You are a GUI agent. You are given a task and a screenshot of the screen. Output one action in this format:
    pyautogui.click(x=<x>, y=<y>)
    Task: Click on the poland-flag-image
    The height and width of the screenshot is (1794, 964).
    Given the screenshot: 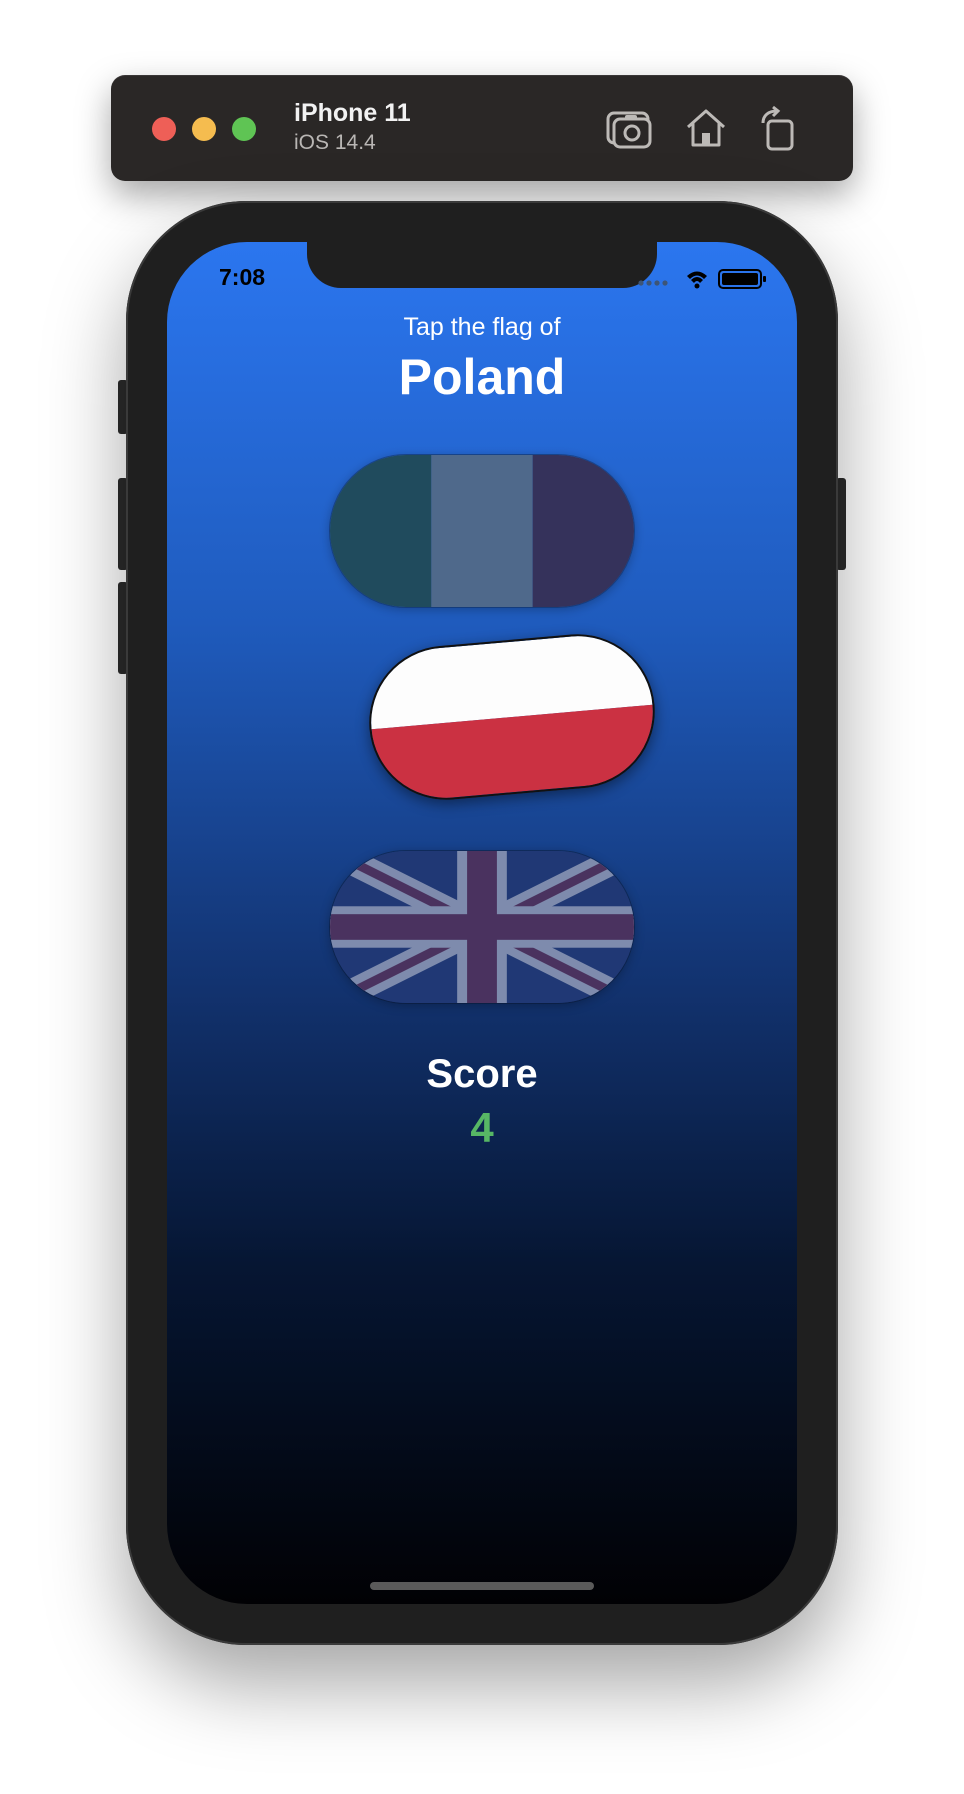 What is the action you would take?
    pyautogui.click(x=512, y=717)
    